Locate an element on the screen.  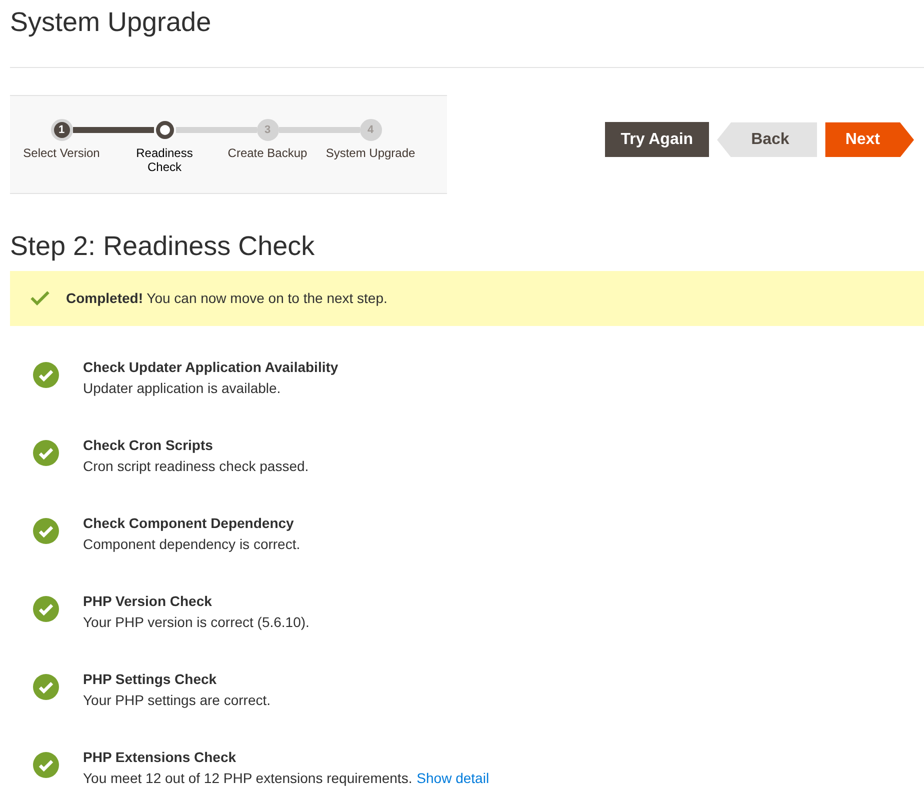
step-marker: 3 is located at coordinates (267, 130).